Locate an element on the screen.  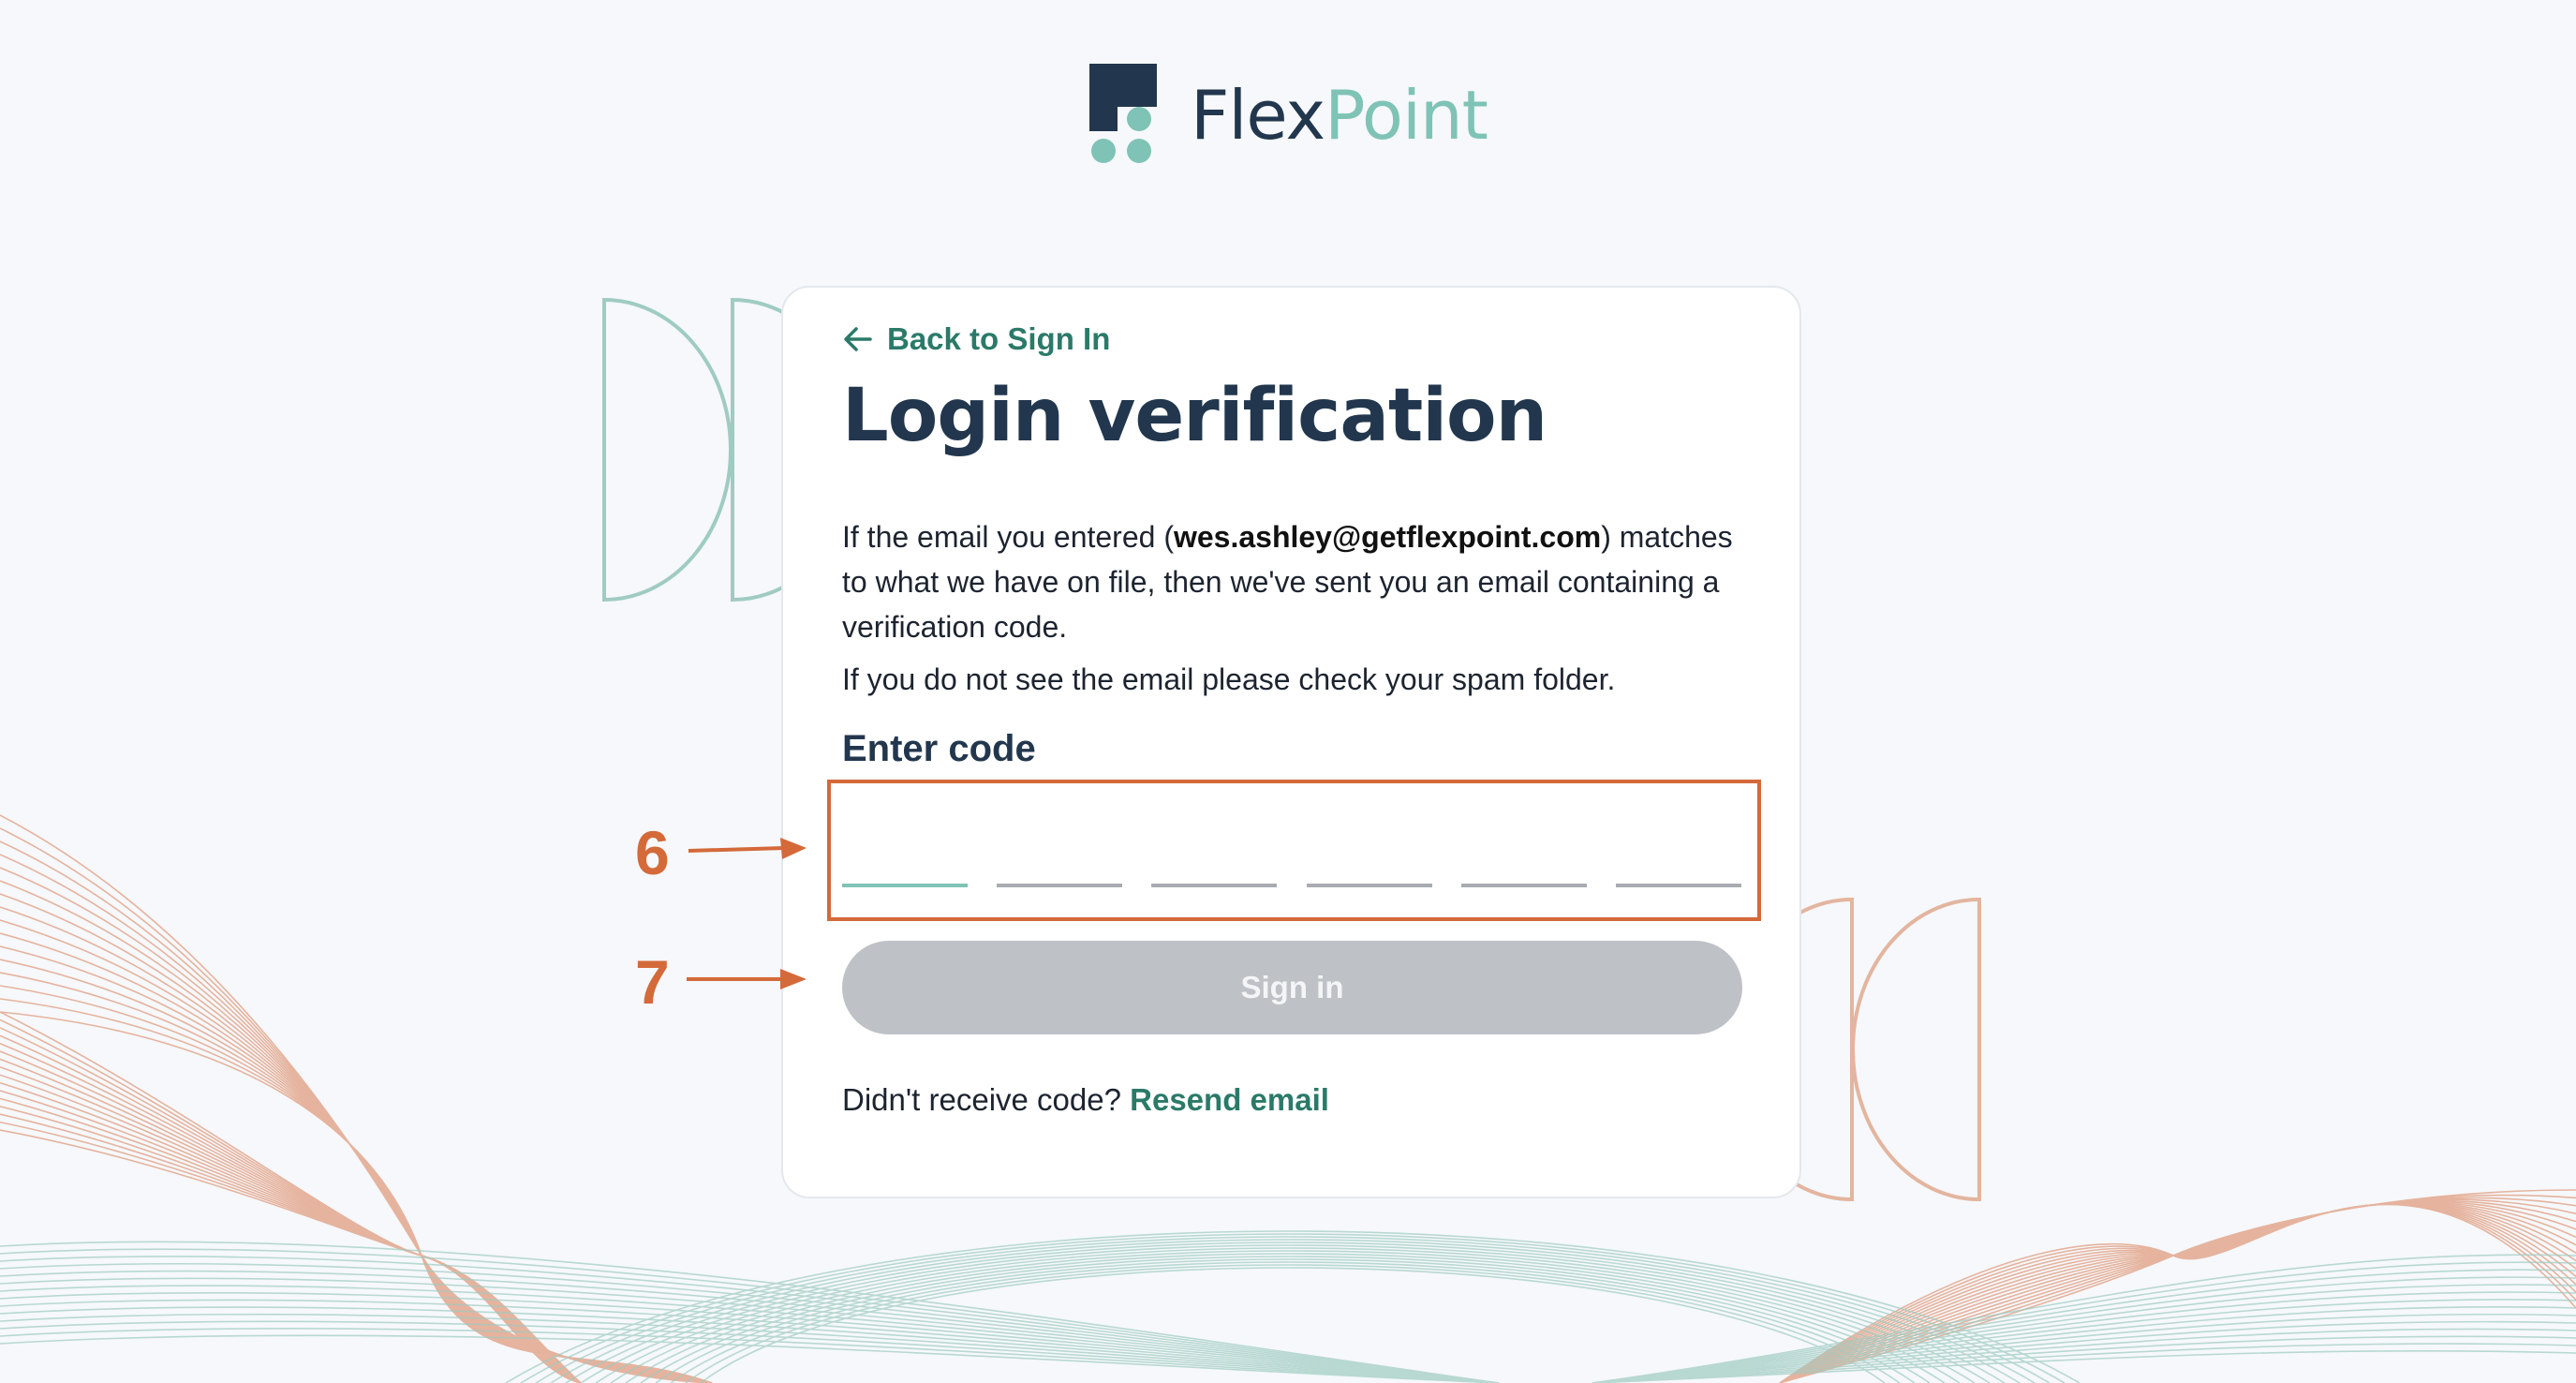
annotation-marker-7: 7 is located at coordinates (652, 982).